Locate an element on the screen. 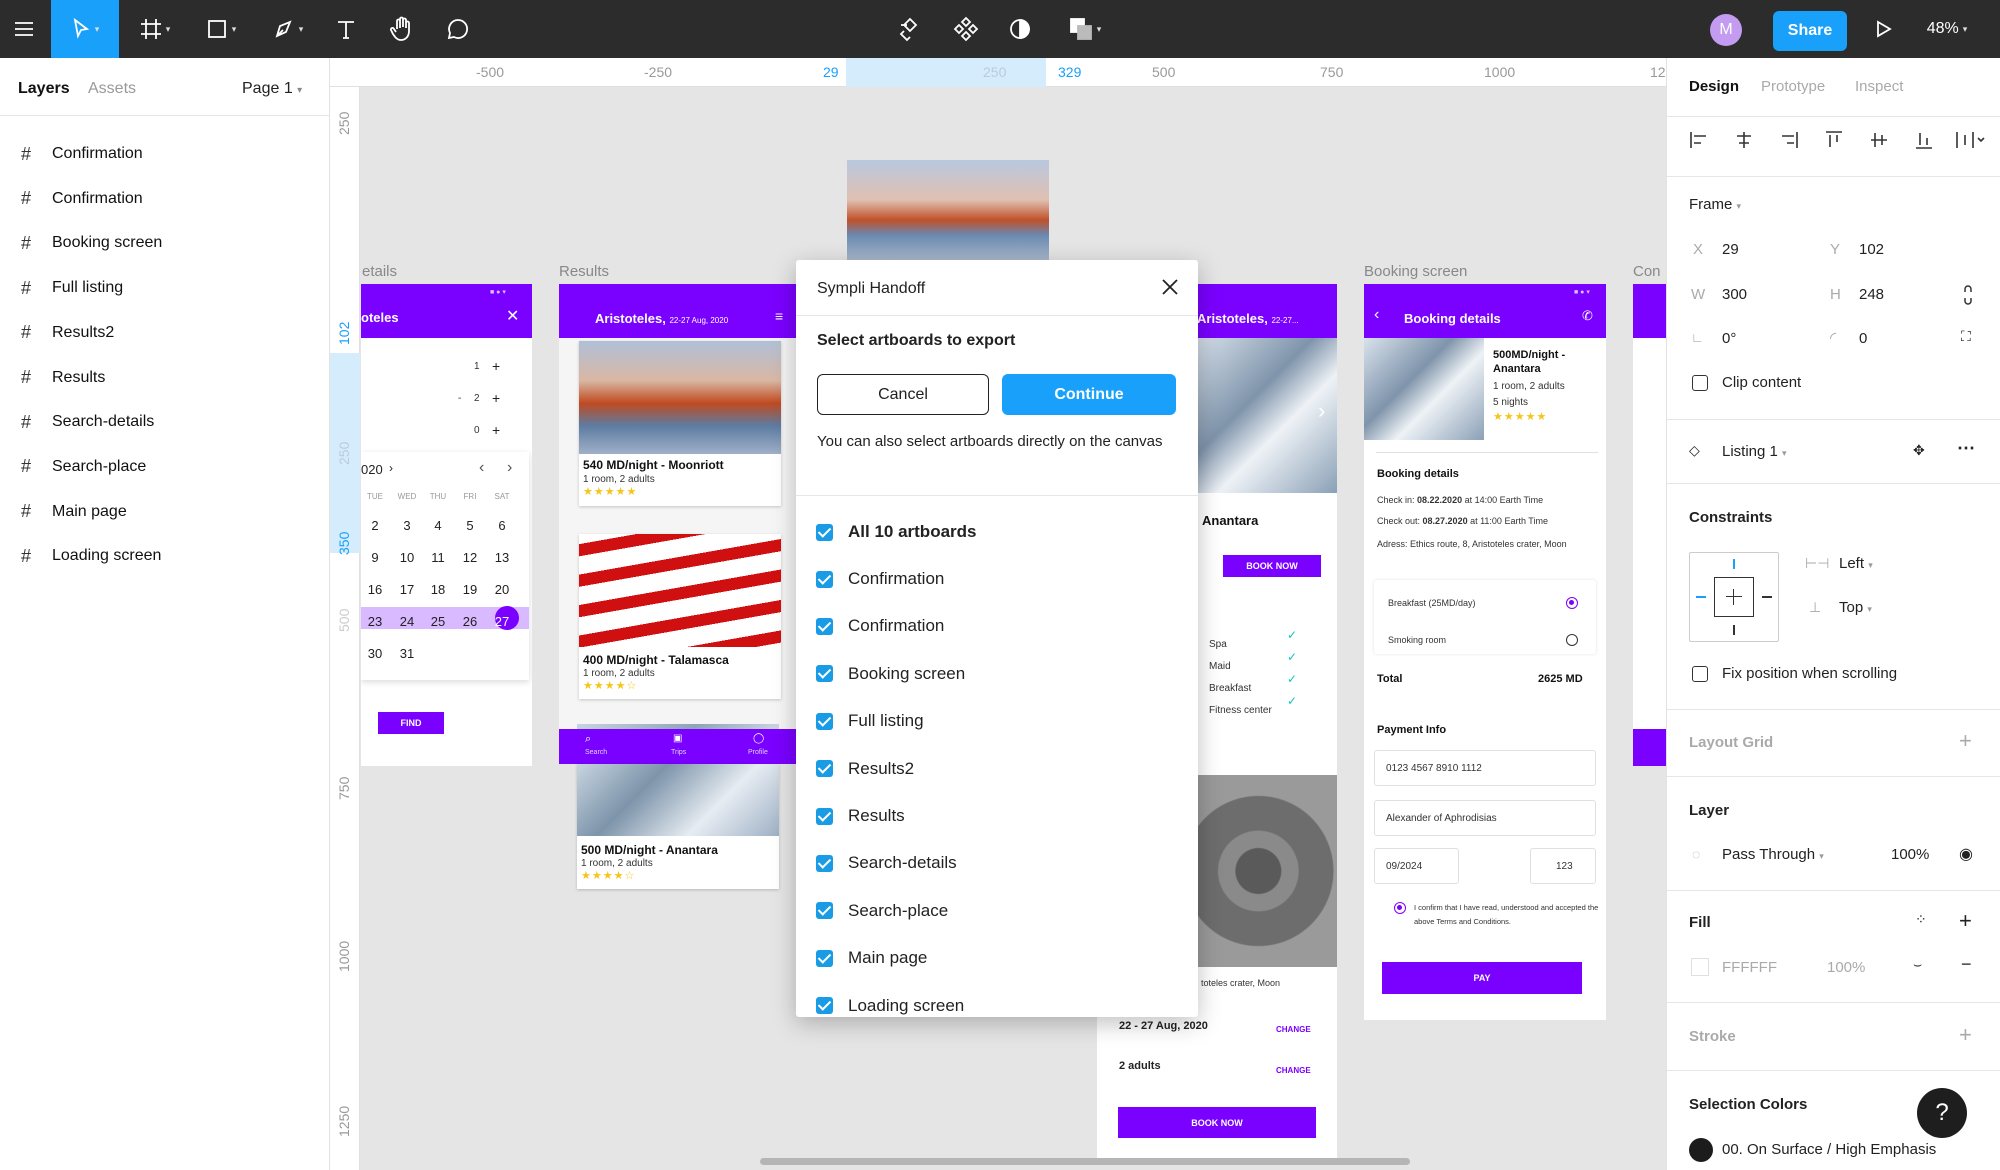 The width and height of the screenshot is (2000, 1170). tab-design: Design is located at coordinates (1714, 86).